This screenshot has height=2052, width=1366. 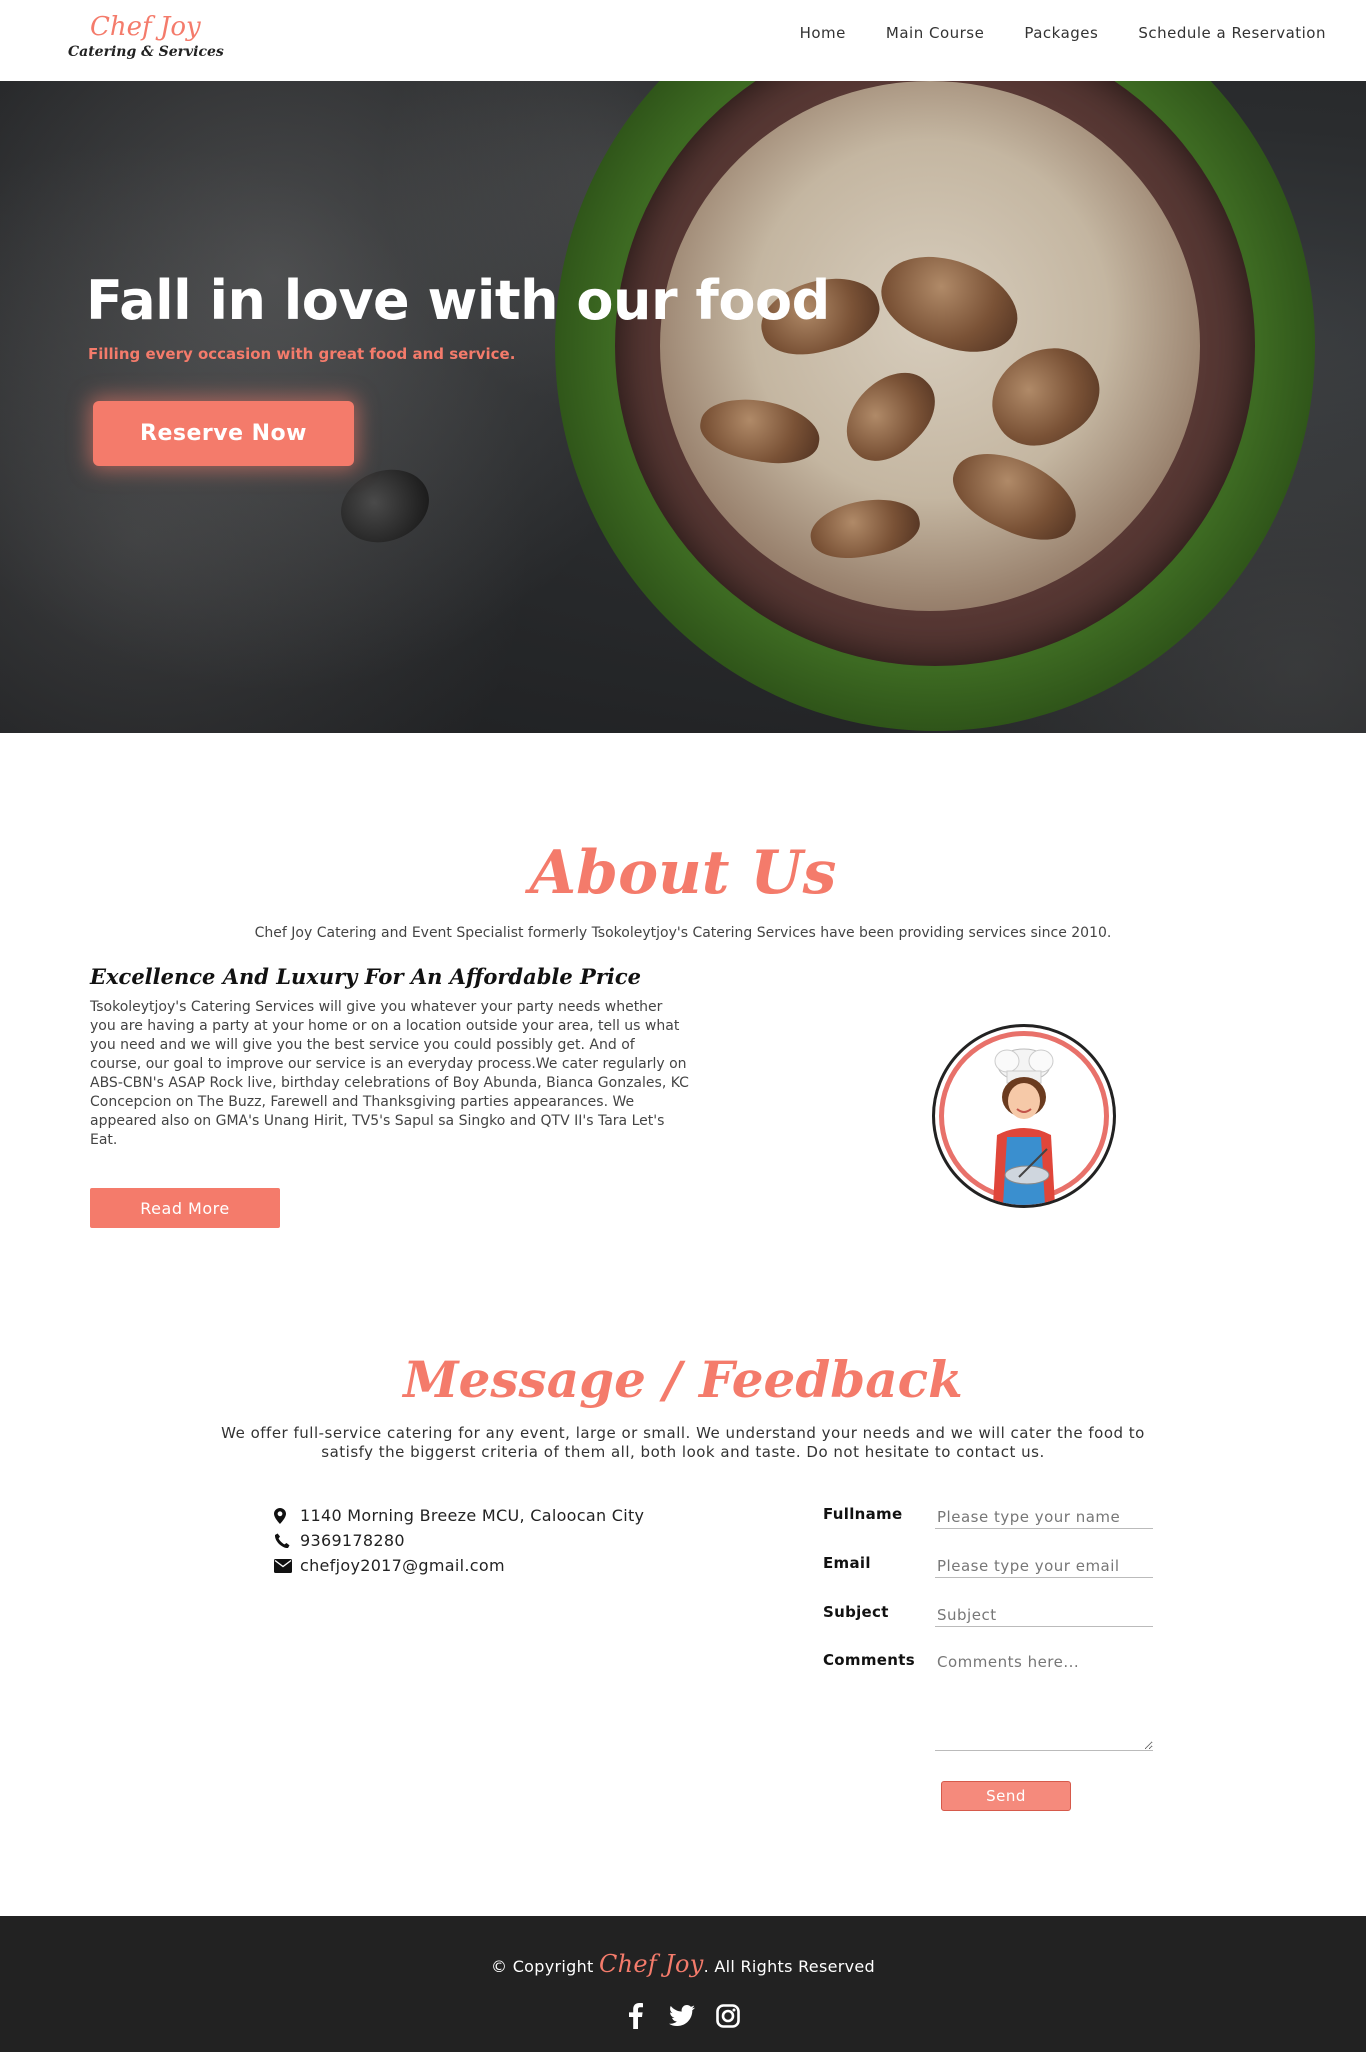 I want to click on social-links, so click(x=682, y=2016).